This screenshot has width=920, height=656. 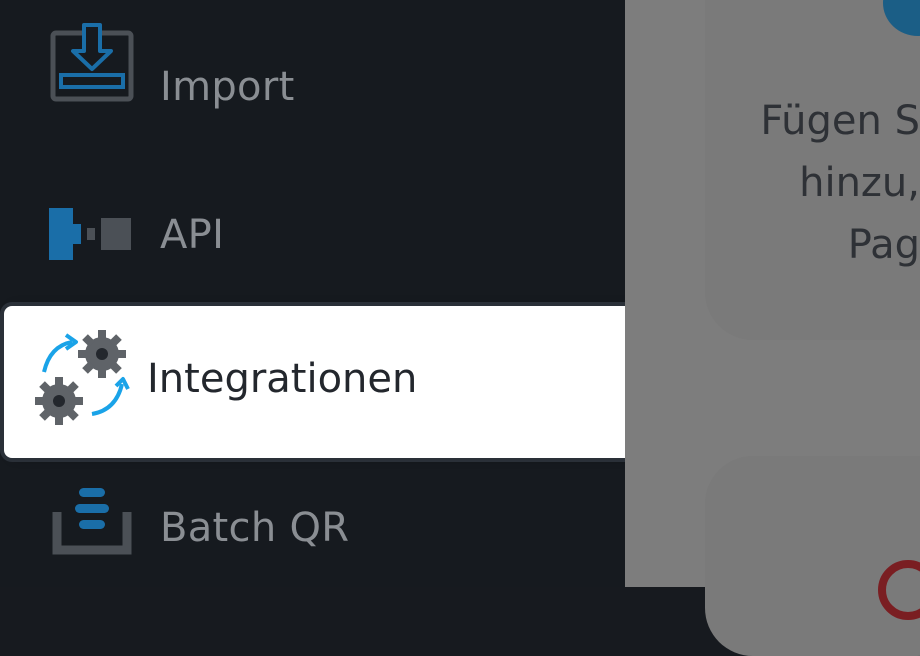 I want to click on card-text-line: Fügen S, so click(x=840, y=121).